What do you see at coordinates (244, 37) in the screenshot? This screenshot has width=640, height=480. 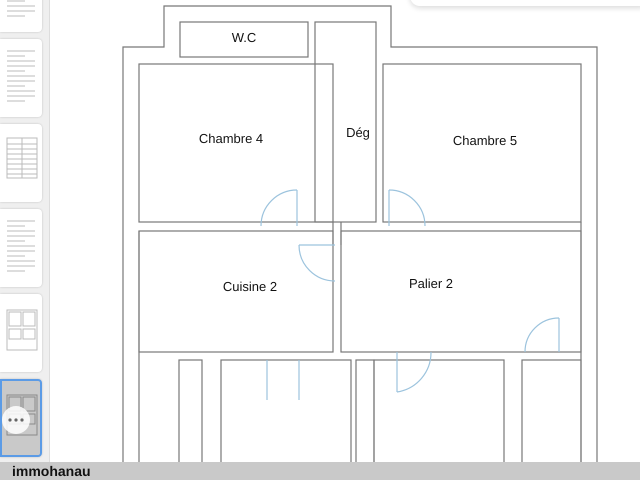 I see `room-label: W.C` at bounding box center [244, 37].